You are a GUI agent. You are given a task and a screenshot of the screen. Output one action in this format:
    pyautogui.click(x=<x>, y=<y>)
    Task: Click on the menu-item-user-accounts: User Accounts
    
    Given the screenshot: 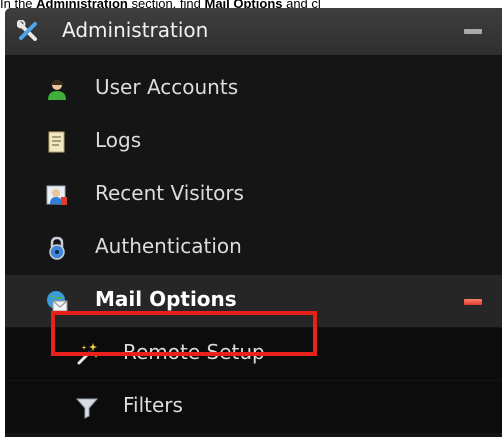 What is the action you would take?
    pyautogui.click(x=253, y=89)
    